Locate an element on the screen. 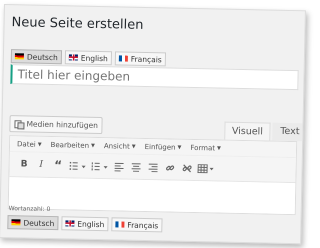 The image size is (320, 248). tab-text: Text is located at coordinates (289, 132).